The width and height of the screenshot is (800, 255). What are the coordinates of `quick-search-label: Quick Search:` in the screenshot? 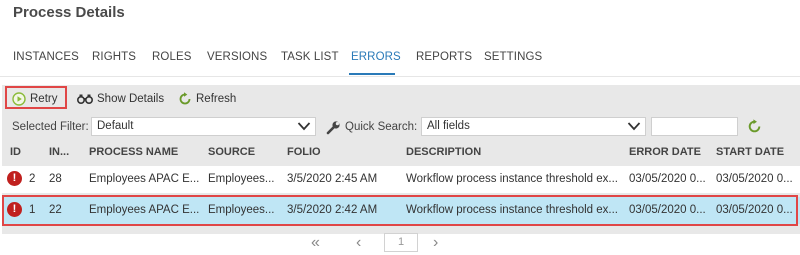 It's located at (381, 127).